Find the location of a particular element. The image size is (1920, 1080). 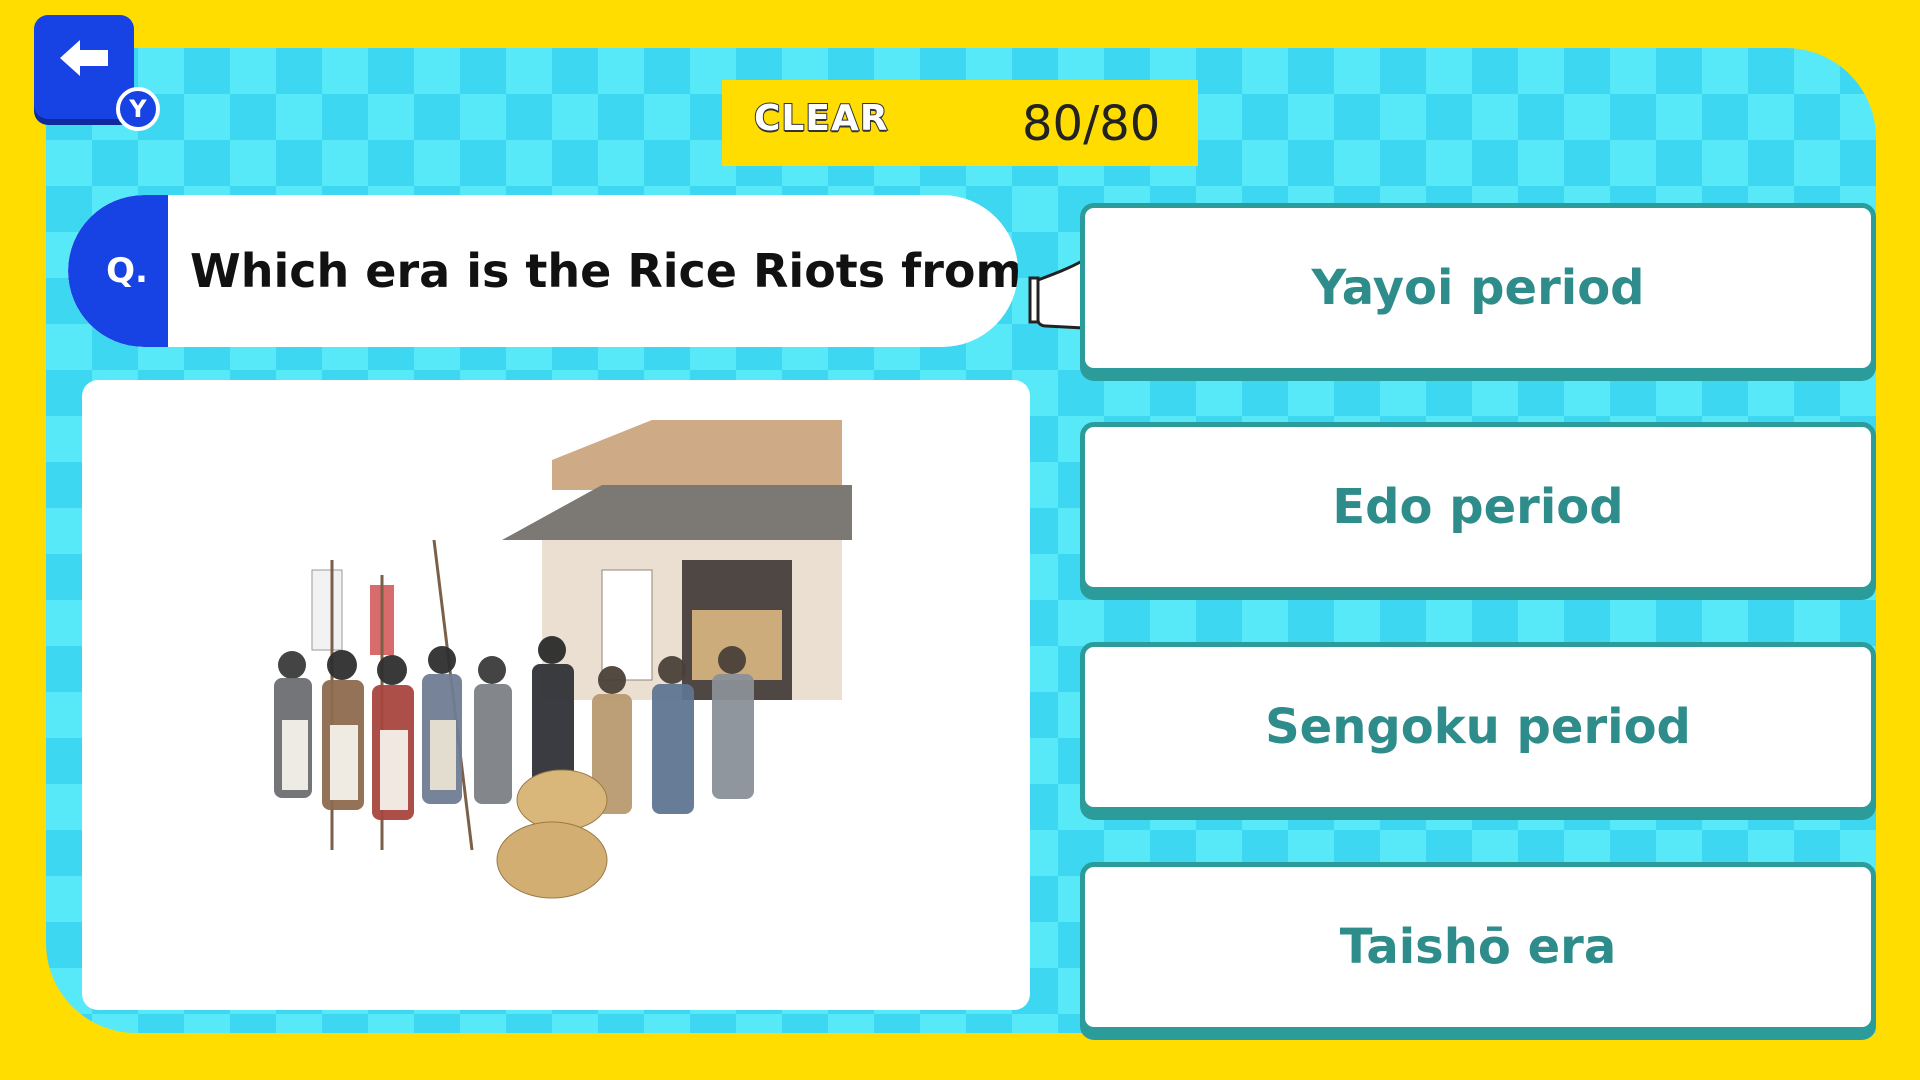

answer-option-1-label: Yayoi period is located at coordinates (1478, 288).